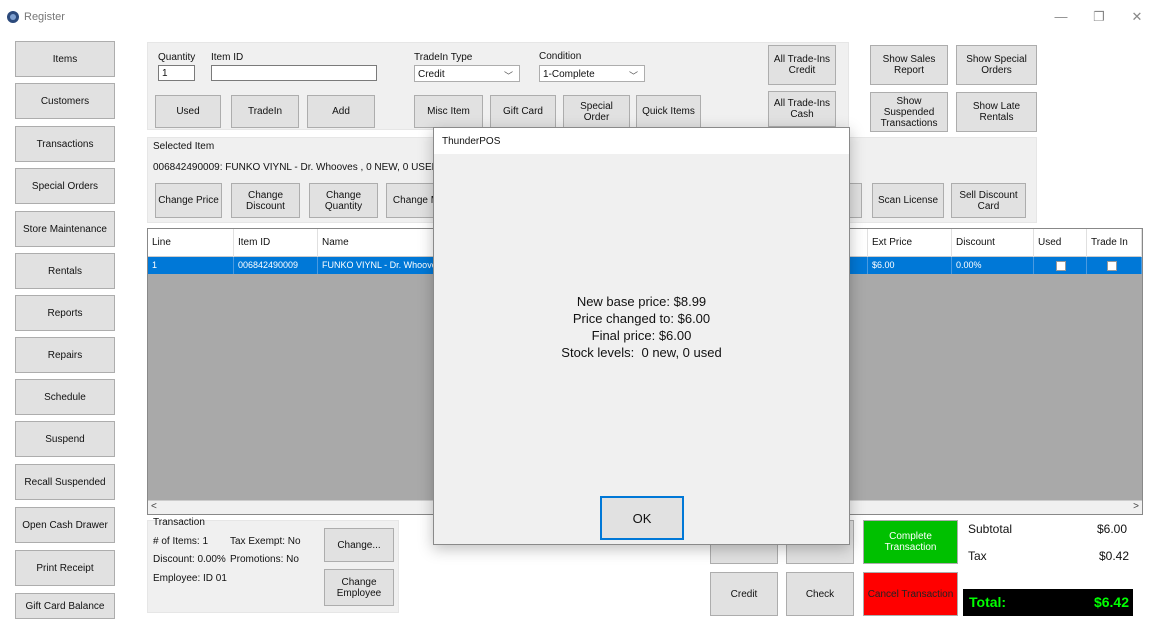  I want to click on items-count: # of Items: 1, so click(181, 541).